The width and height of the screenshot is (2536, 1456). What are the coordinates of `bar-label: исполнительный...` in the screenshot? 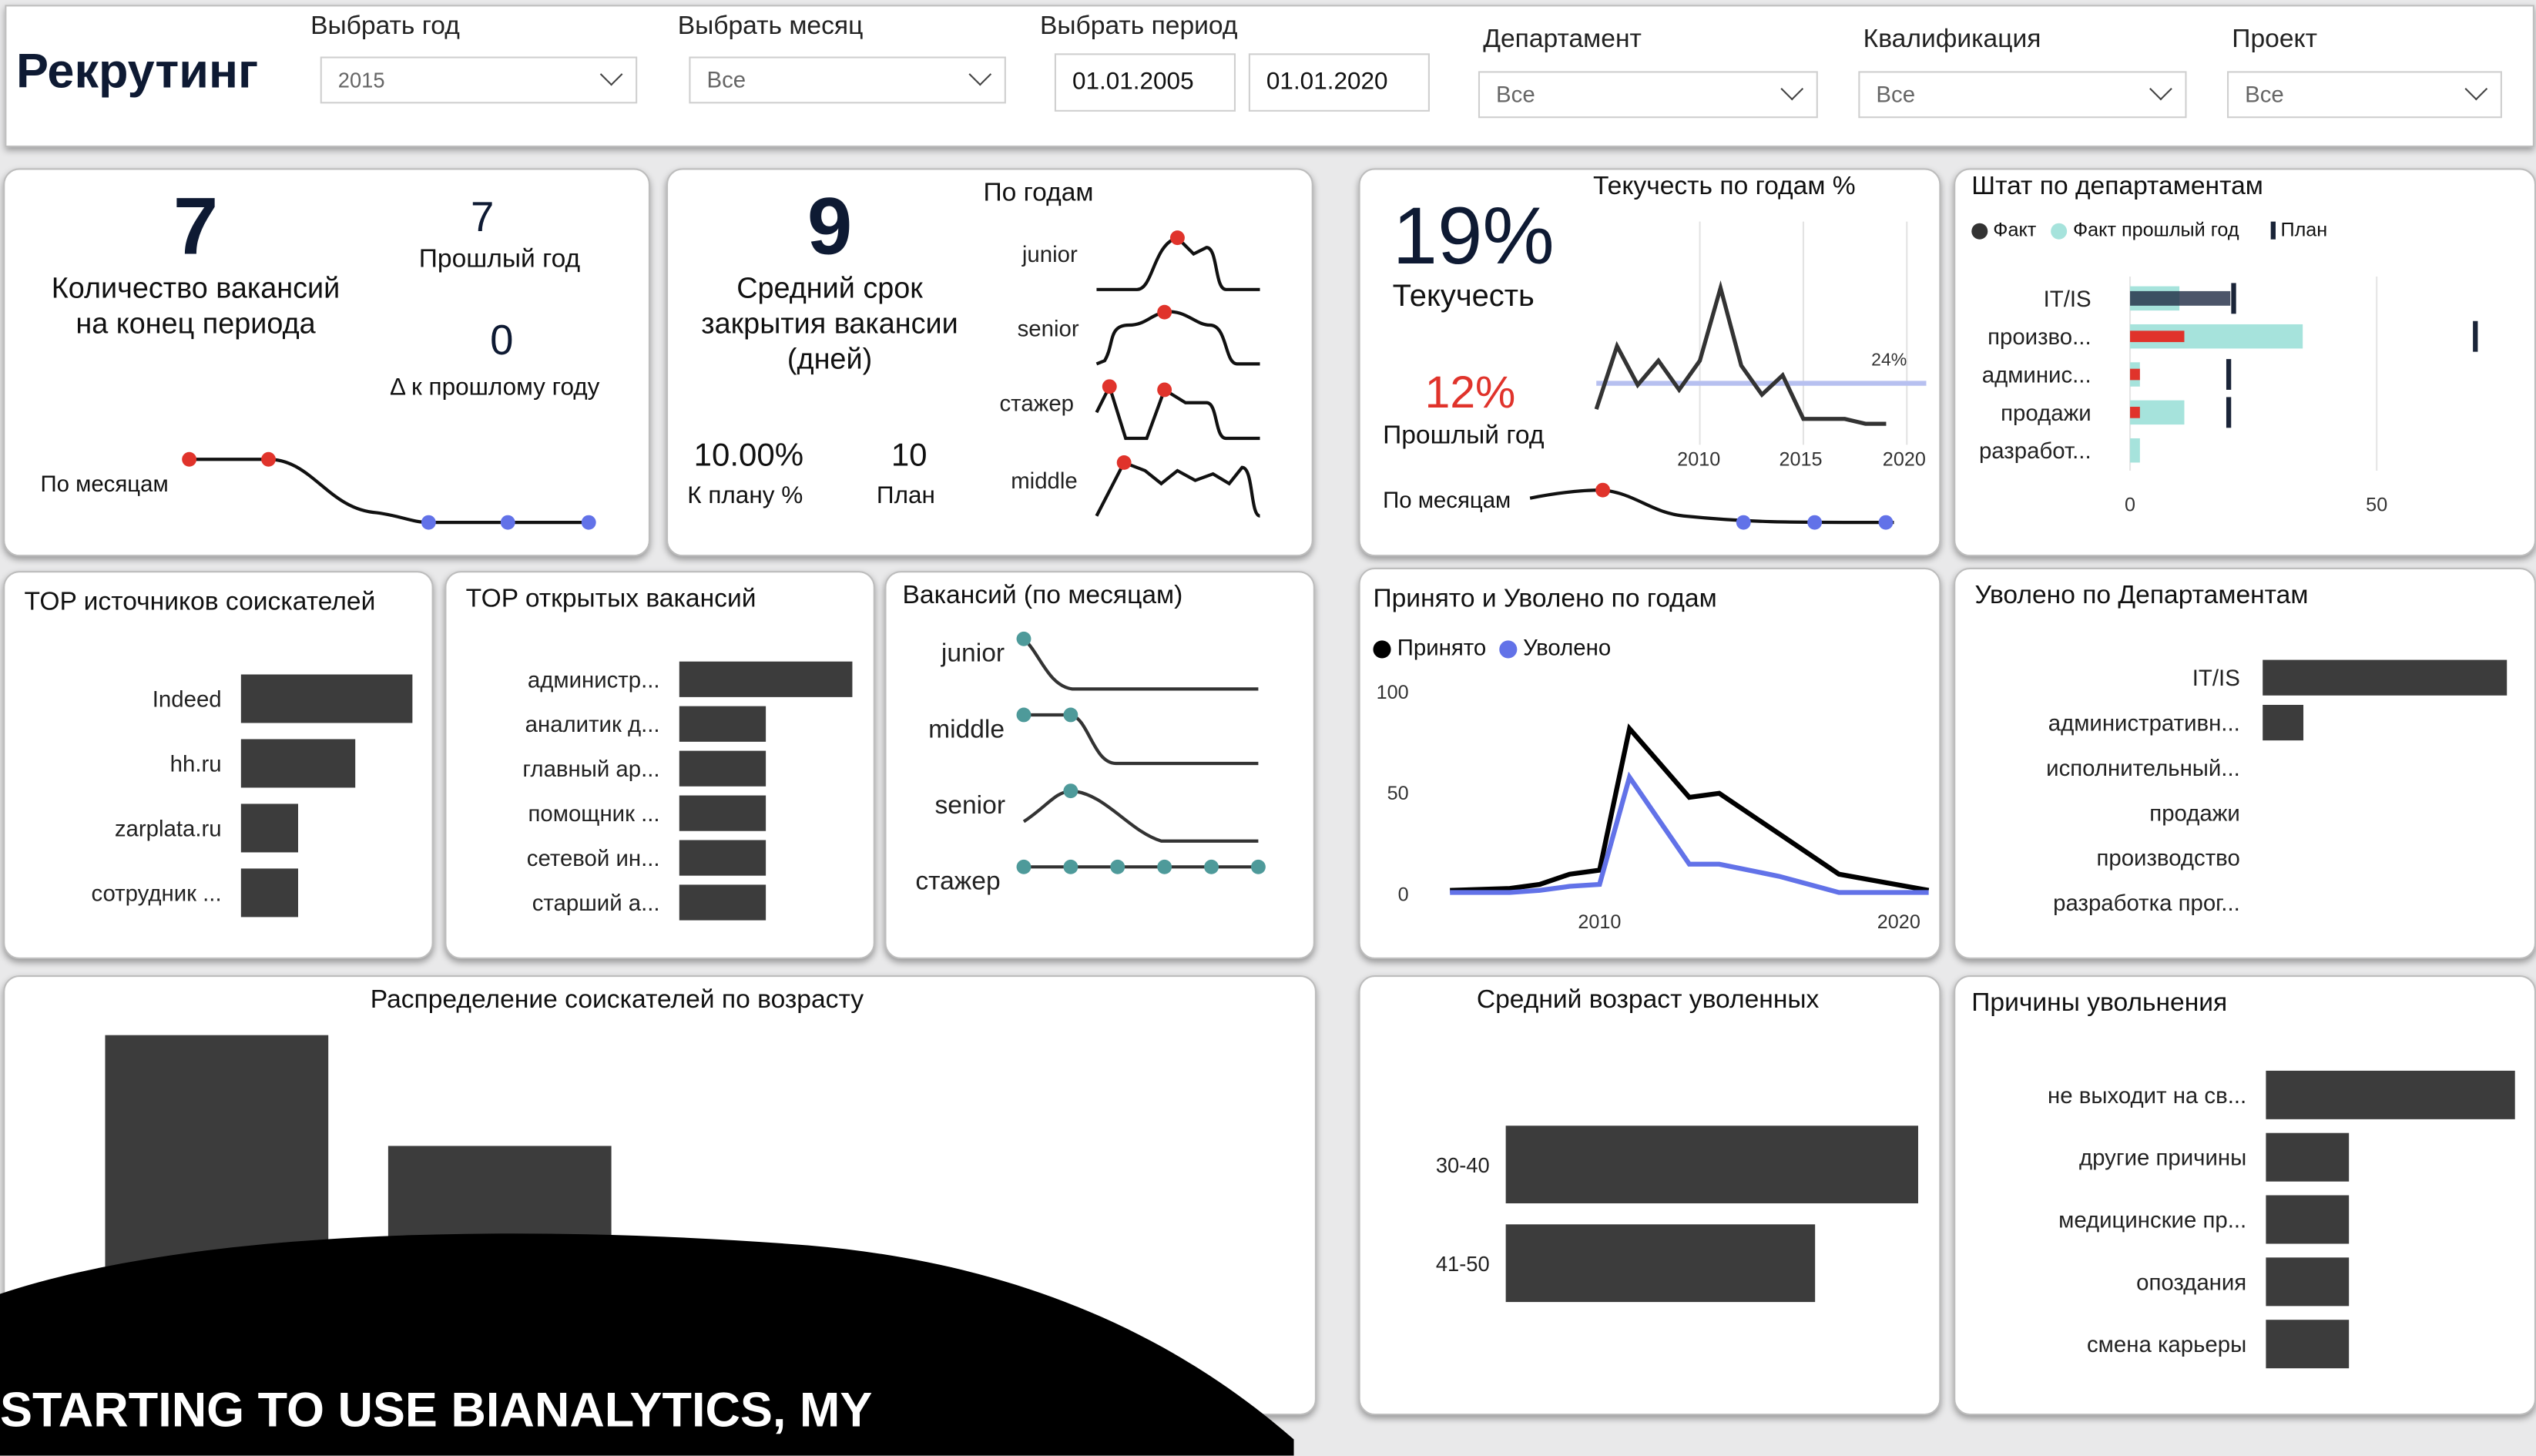 It's located at (2143, 769).